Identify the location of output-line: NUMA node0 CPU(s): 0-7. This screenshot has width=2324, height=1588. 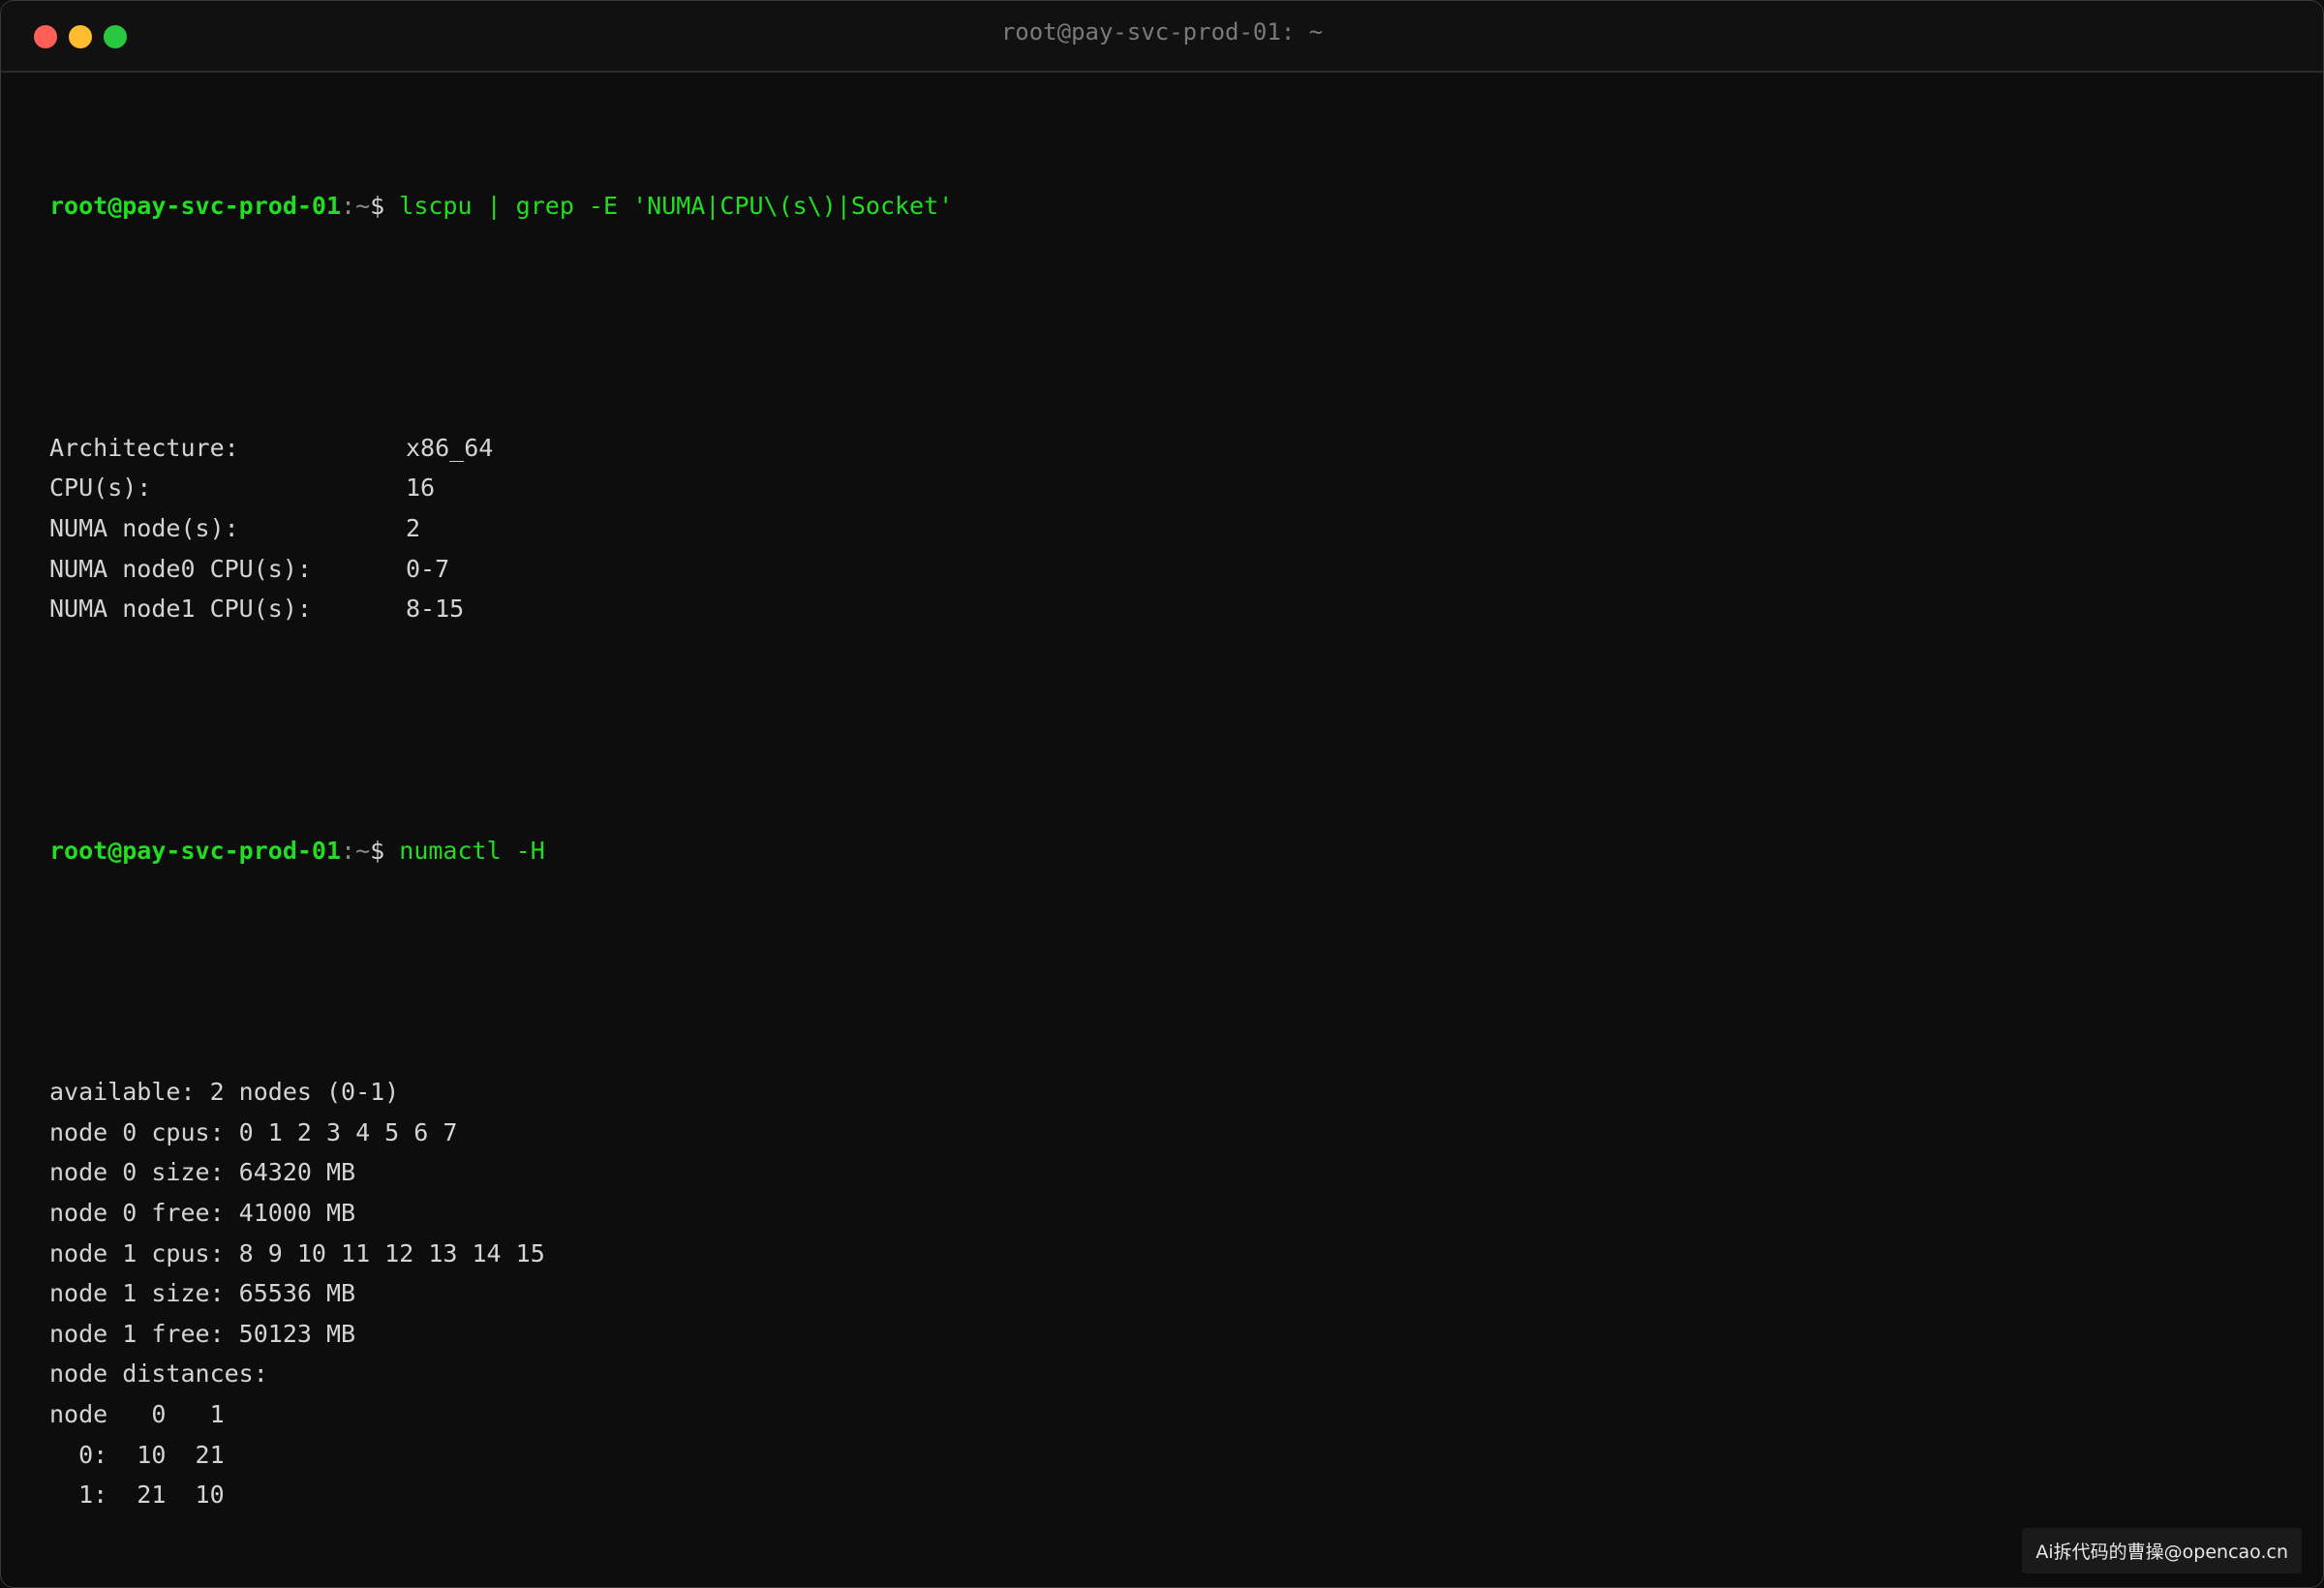
(1162, 569).